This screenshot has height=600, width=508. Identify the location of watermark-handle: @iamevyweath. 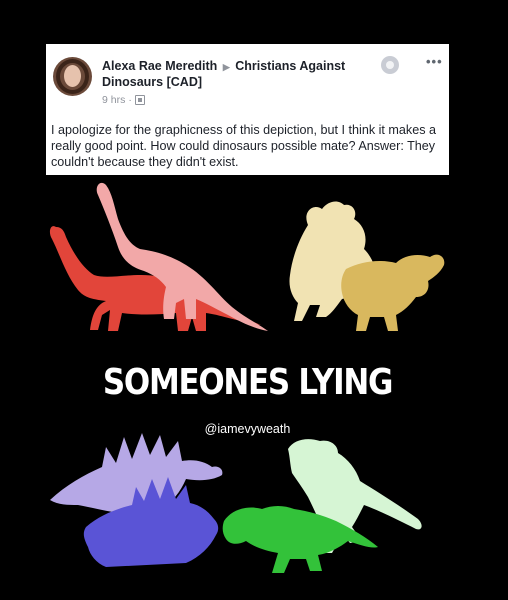
(247, 429).